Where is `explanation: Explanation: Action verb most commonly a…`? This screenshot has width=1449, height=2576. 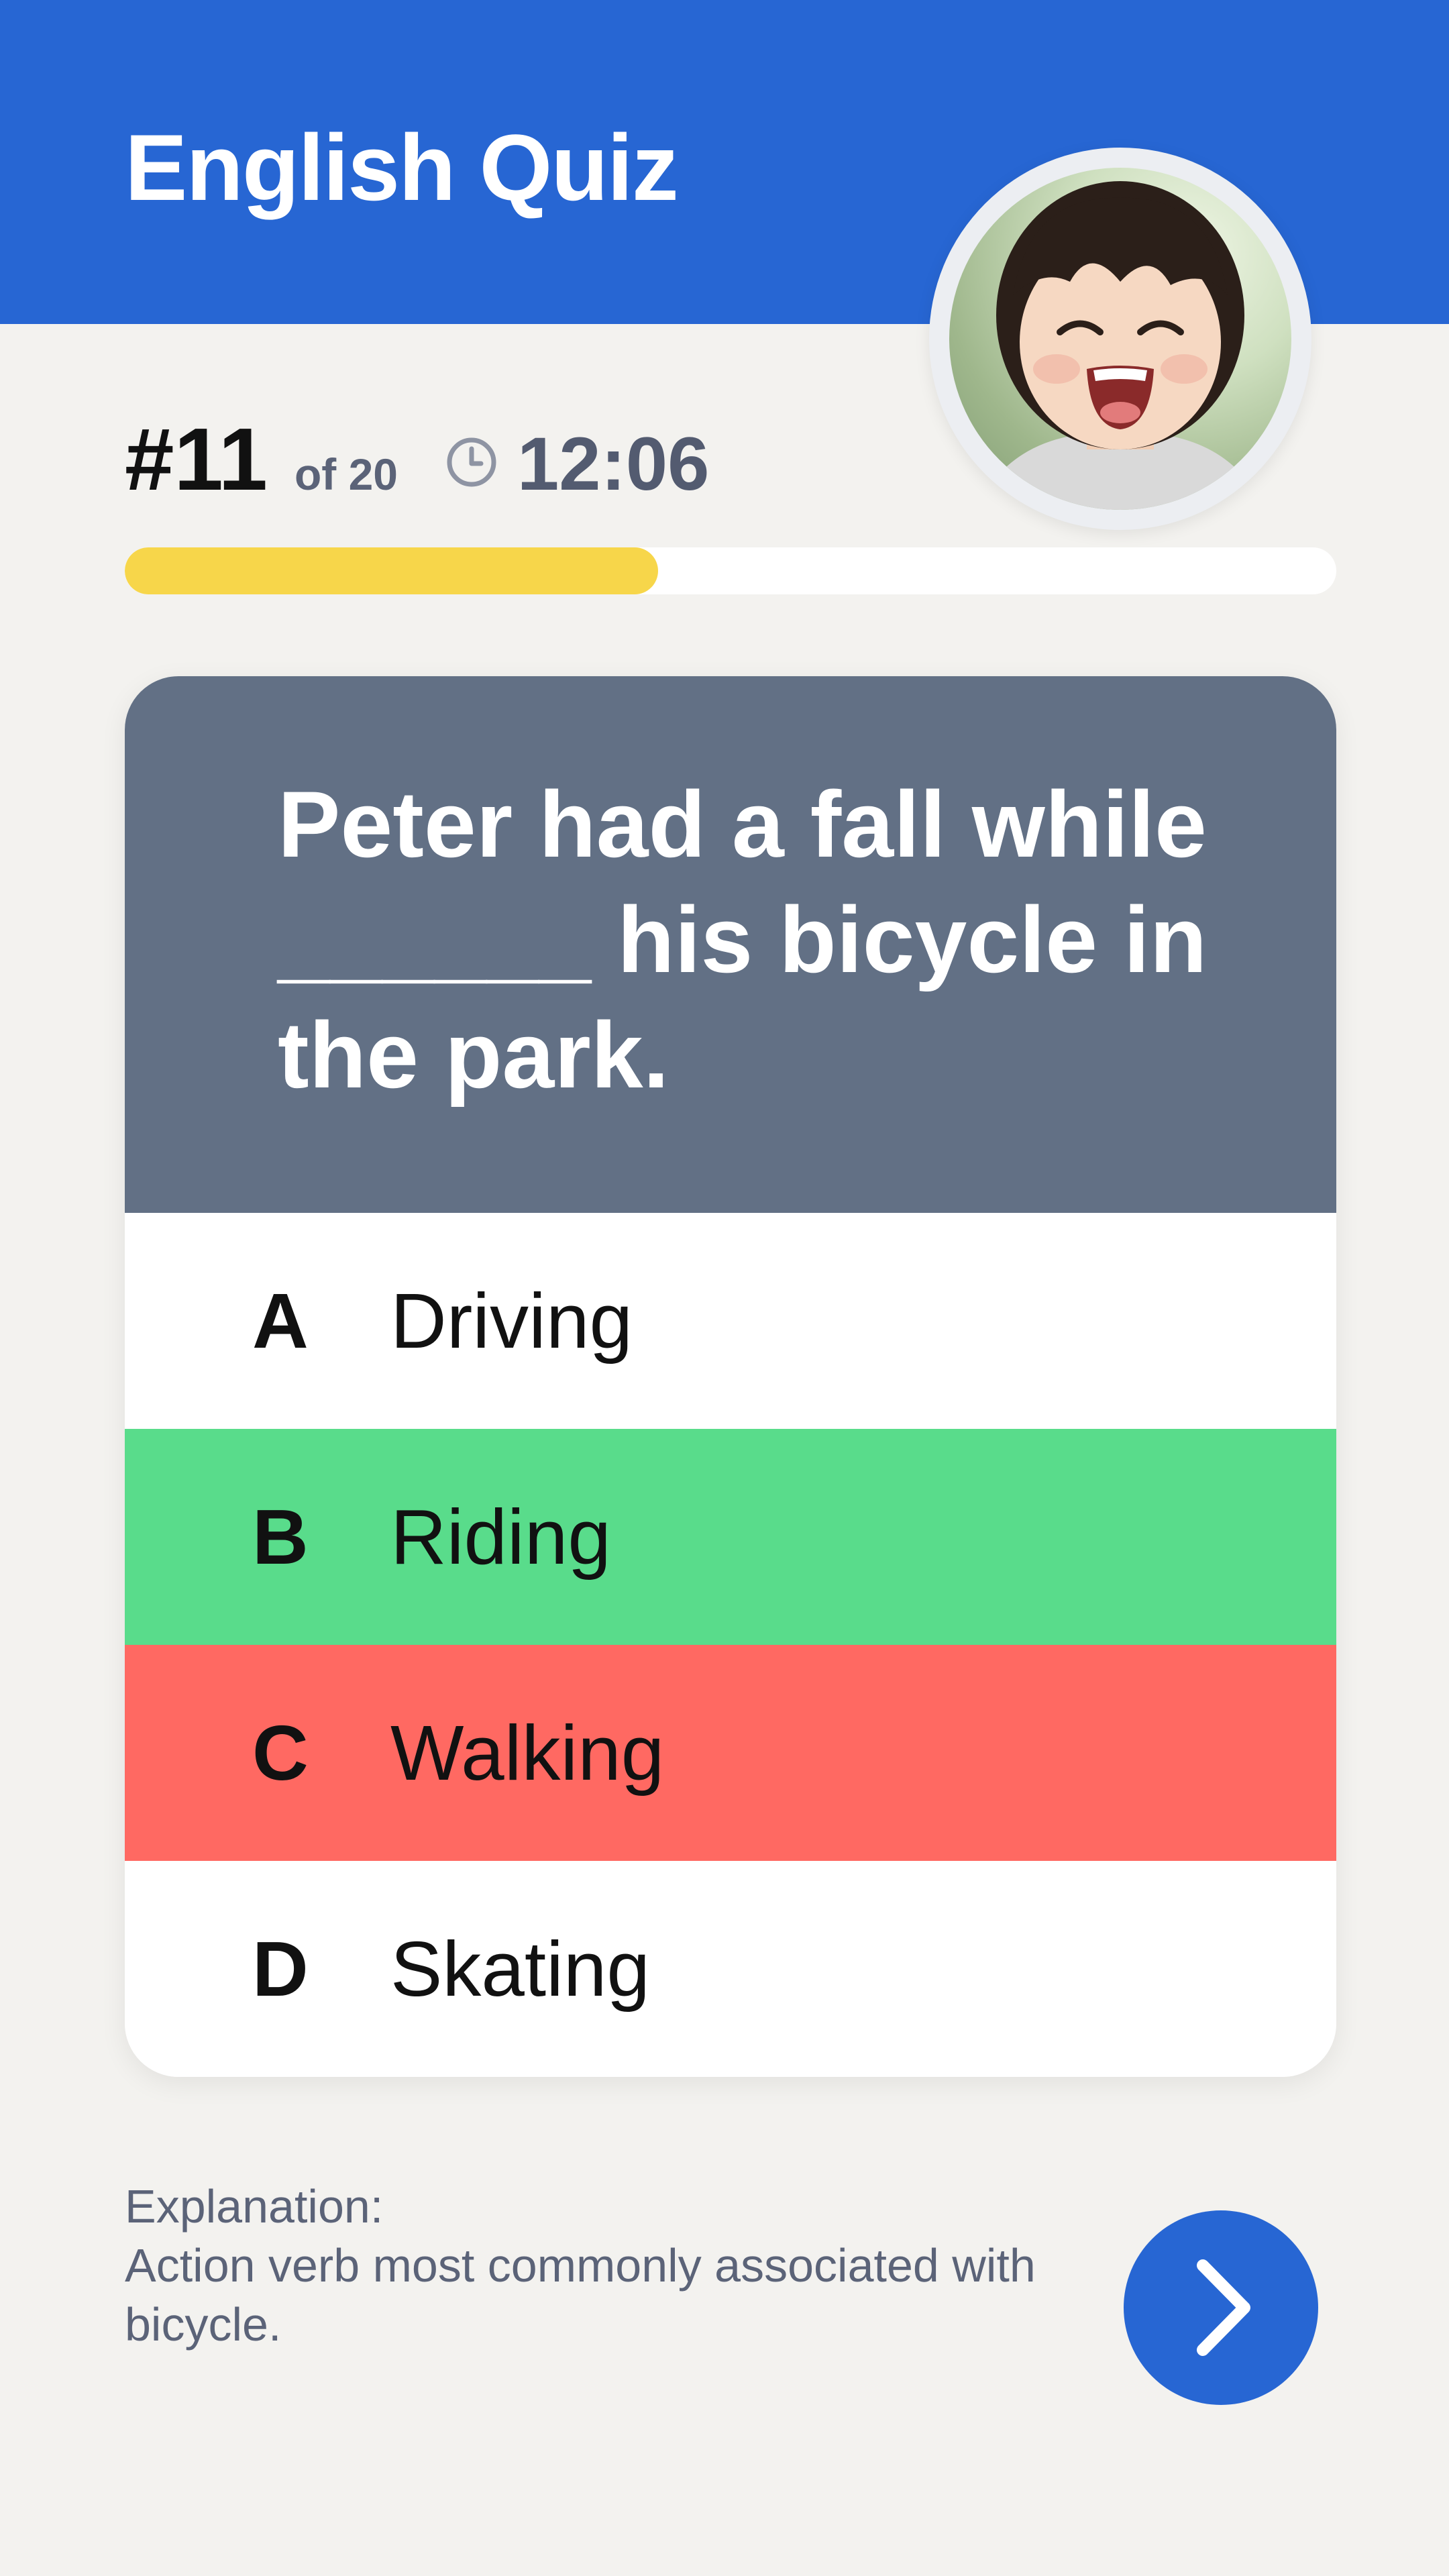 explanation: Explanation: Action verb most commonly a… is located at coordinates (594, 2265).